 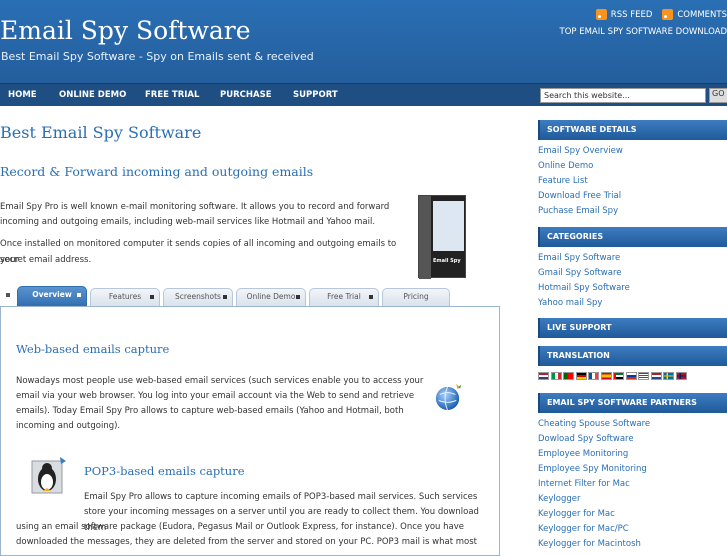 What do you see at coordinates (623, 95) in the screenshot?
I see `search-input` at bounding box center [623, 95].